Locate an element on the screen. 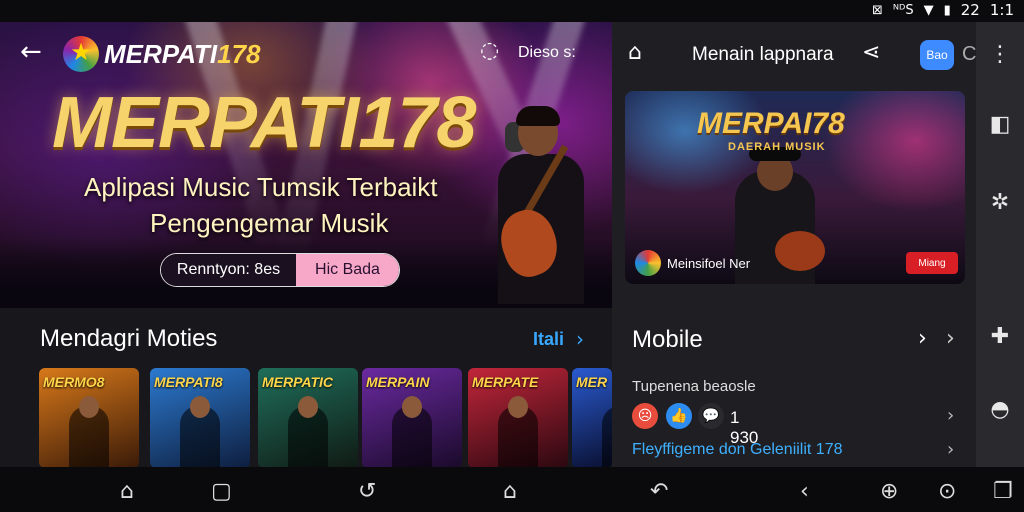  recents-icon: ▢ is located at coordinates (221, 491).